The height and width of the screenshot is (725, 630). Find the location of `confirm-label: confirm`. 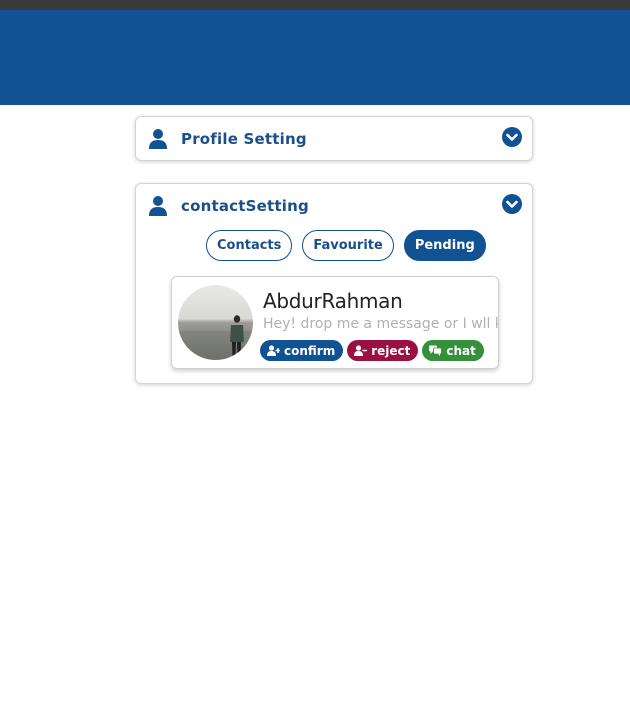

confirm-label: confirm is located at coordinates (310, 350).